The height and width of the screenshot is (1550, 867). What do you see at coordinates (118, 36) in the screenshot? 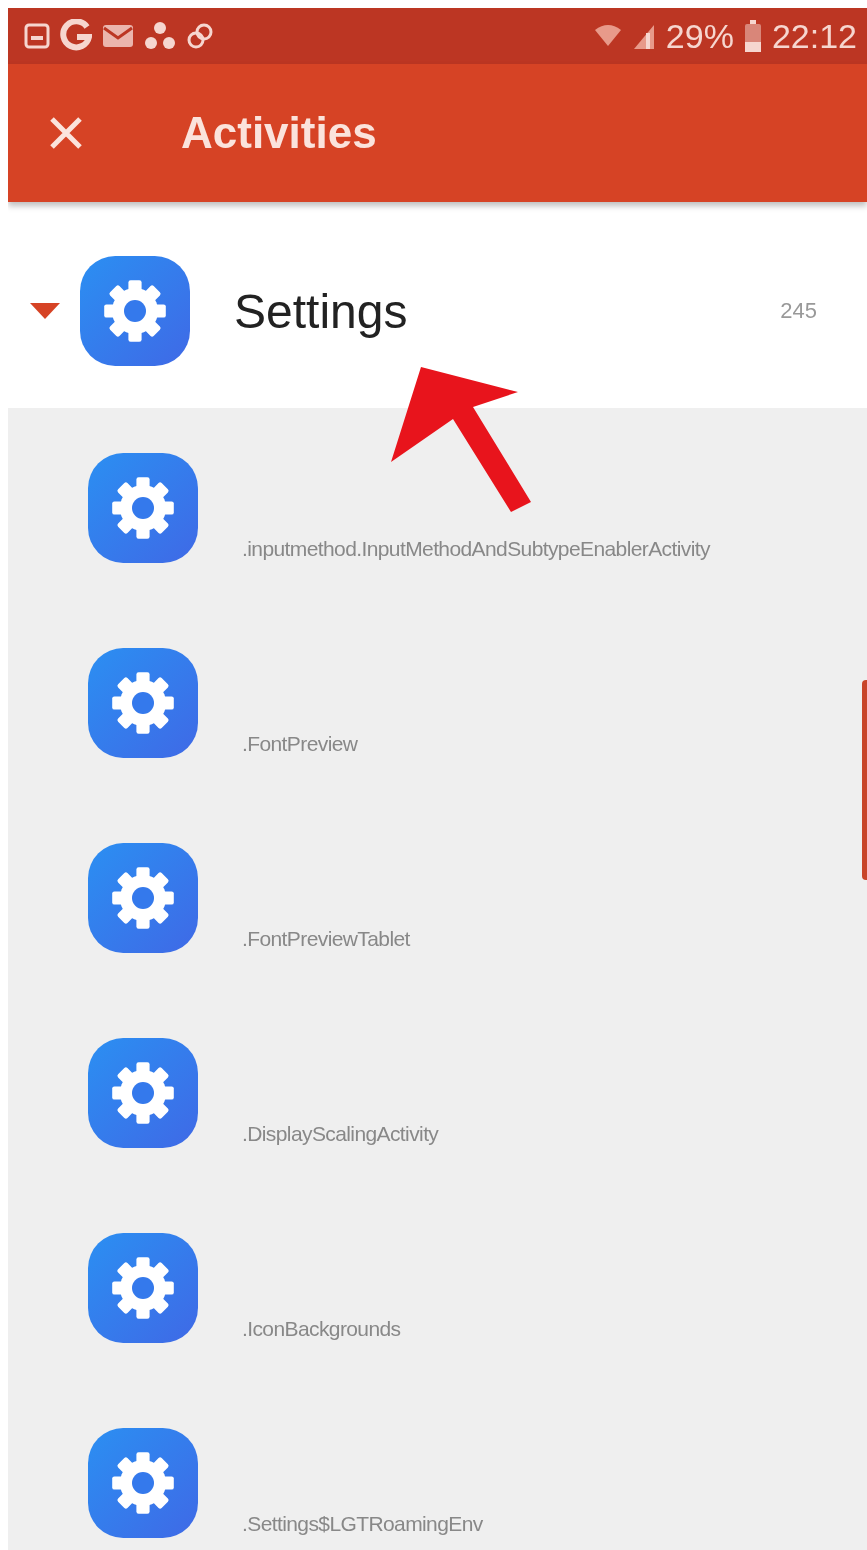
I see `mail-icon` at bounding box center [118, 36].